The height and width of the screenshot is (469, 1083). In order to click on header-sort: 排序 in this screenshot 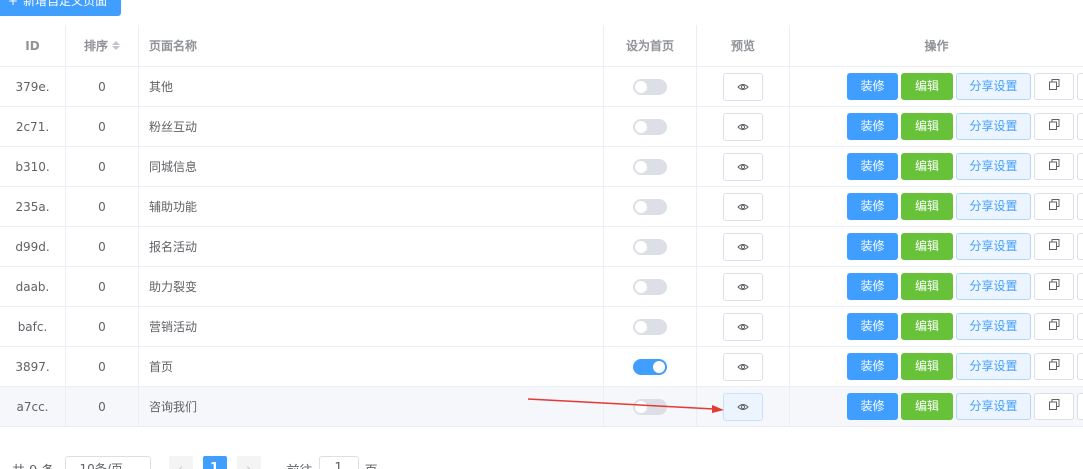, I will do `click(102, 45)`.